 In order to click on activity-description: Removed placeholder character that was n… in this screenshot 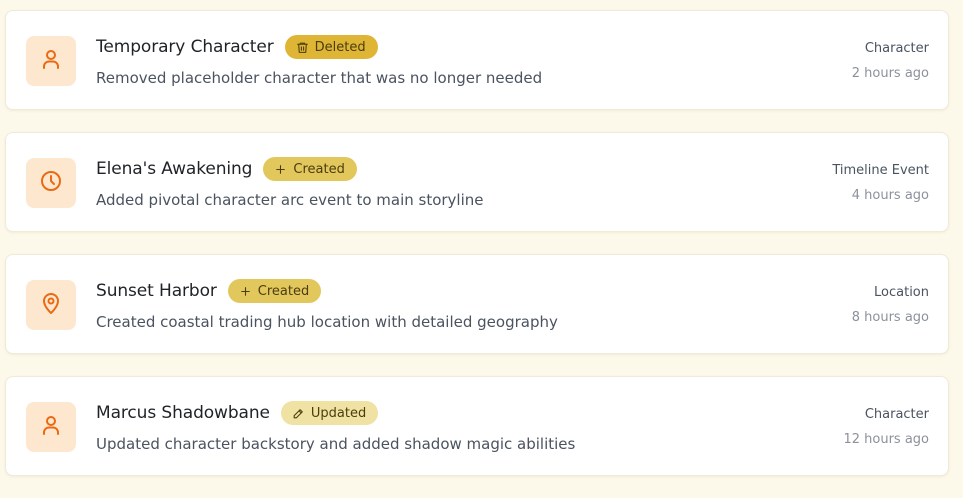, I will do `click(319, 78)`.